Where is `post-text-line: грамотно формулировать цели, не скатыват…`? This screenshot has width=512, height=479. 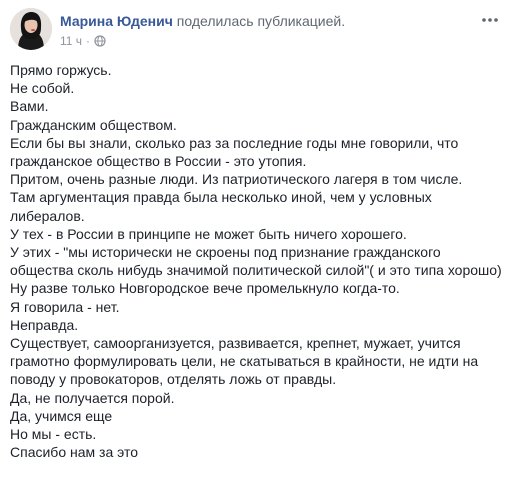
post-text-line: грамотно формулировать цели, не скатыват… is located at coordinates (244, 361).